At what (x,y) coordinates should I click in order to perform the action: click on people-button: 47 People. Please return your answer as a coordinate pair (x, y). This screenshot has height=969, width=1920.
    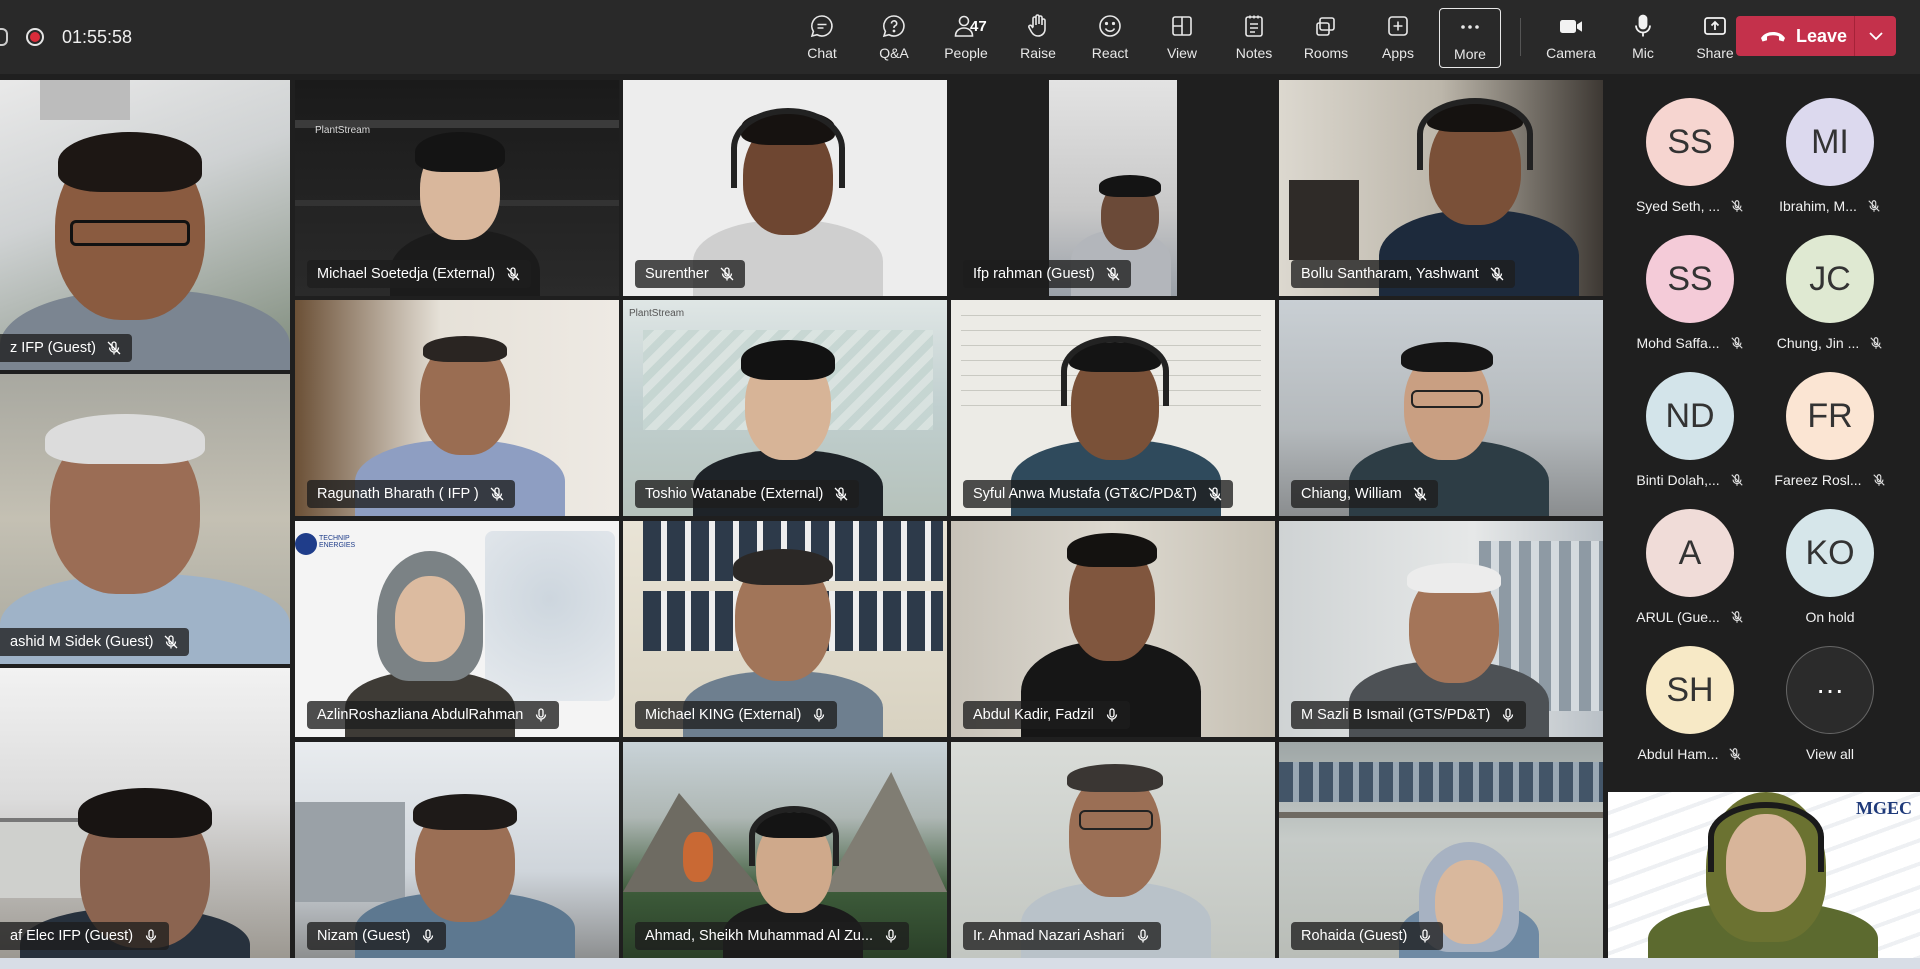
    Looking at the image, I should click on (966, 38).